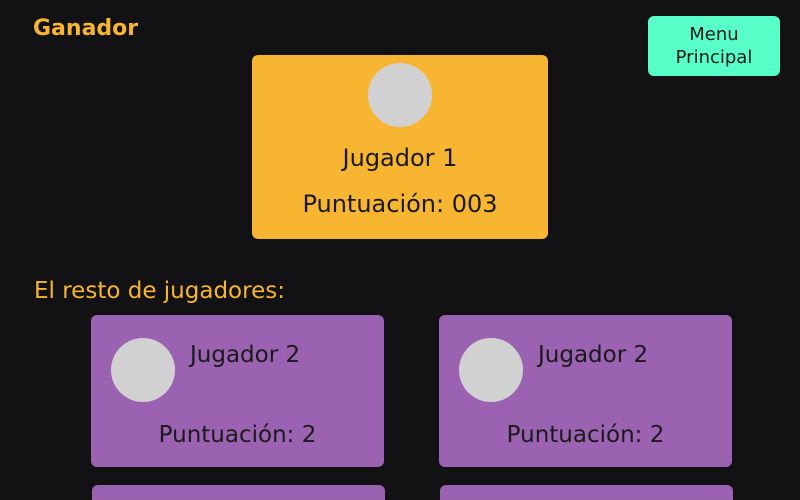 The image size is (800, 500). I want to click on winner-score: Puntuación: 003, so click(400, 204).